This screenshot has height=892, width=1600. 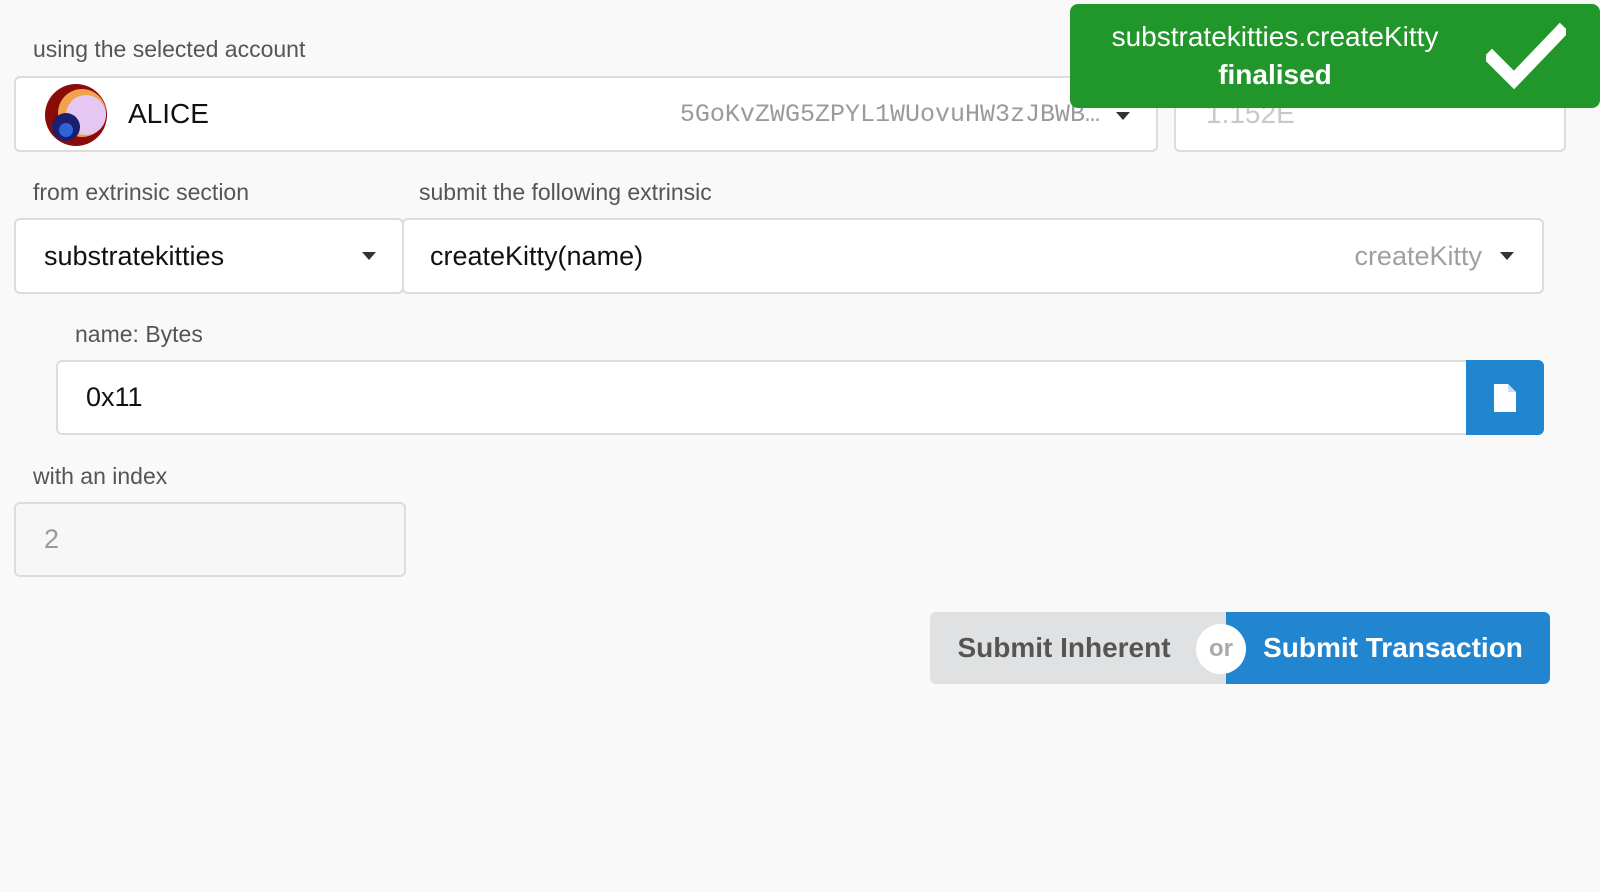 What do you see at coordinates (1526, 56) in the screenshot?
I see `checkmark-icon` at bounding box center [1526, 56].